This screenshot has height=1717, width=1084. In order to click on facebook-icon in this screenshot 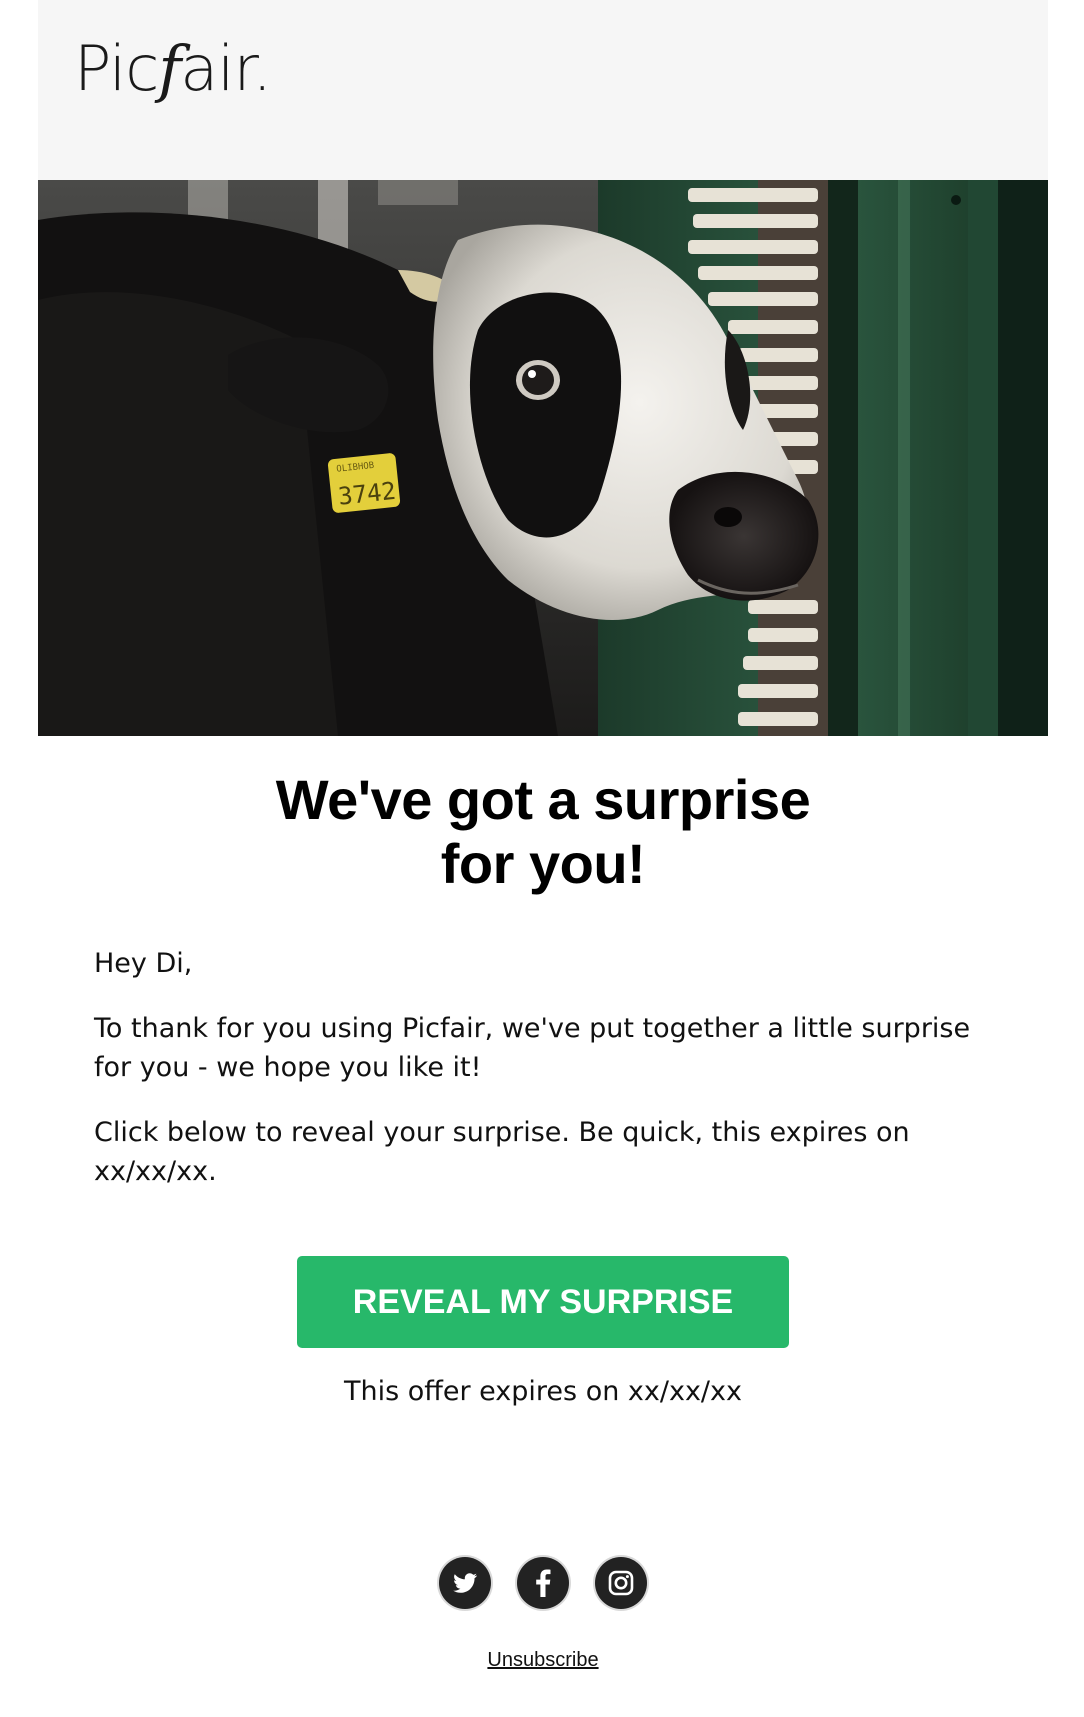, I will do `click(543, 1583)`.